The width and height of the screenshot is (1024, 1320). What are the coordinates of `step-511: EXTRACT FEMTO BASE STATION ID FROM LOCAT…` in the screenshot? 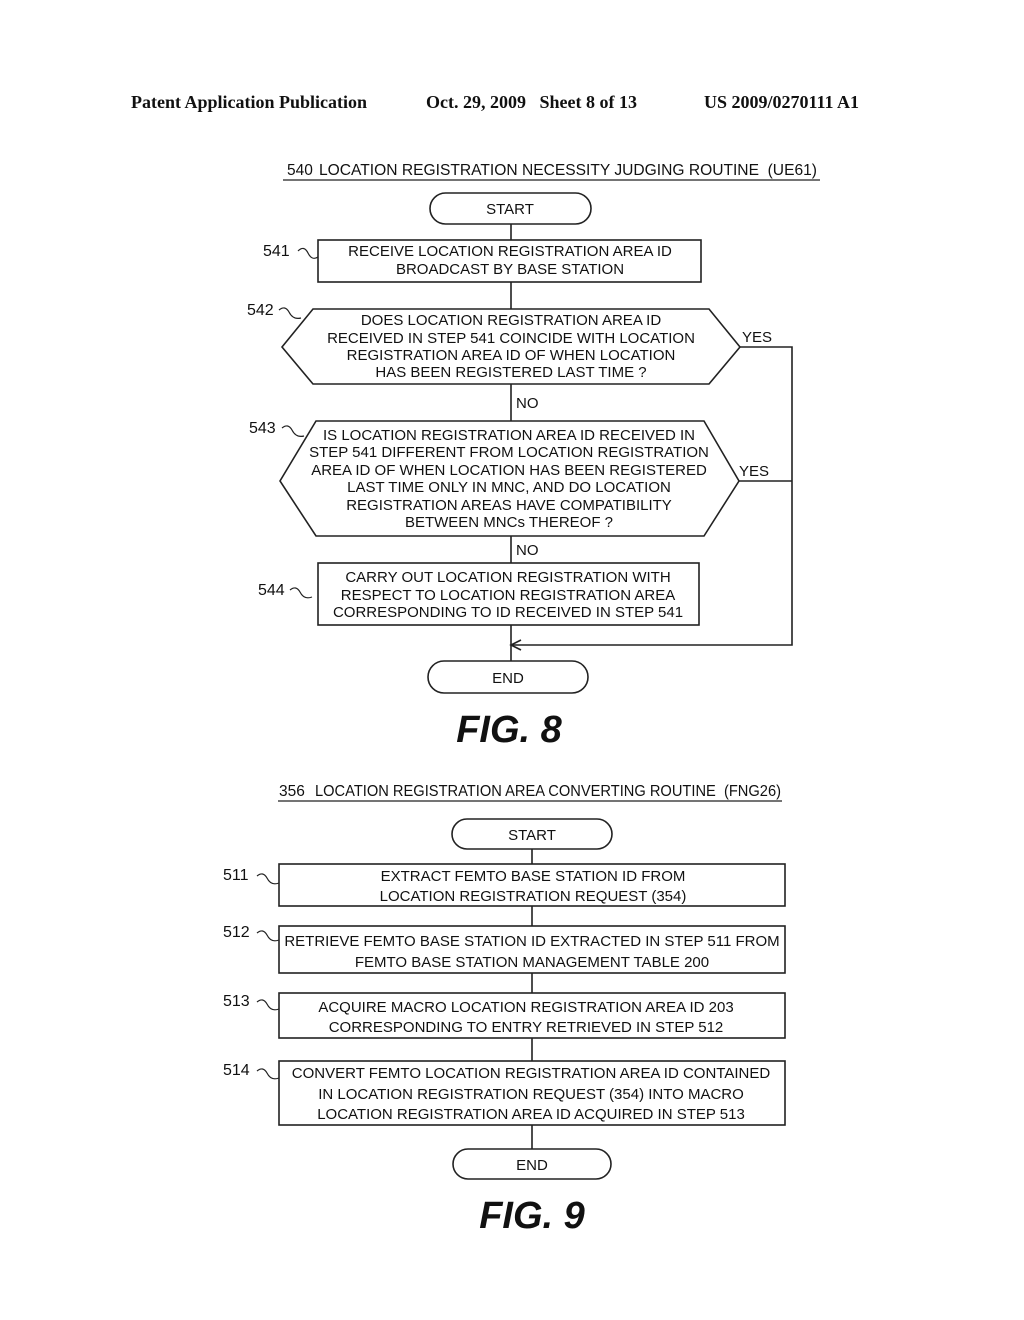 It's located at (504, 885).